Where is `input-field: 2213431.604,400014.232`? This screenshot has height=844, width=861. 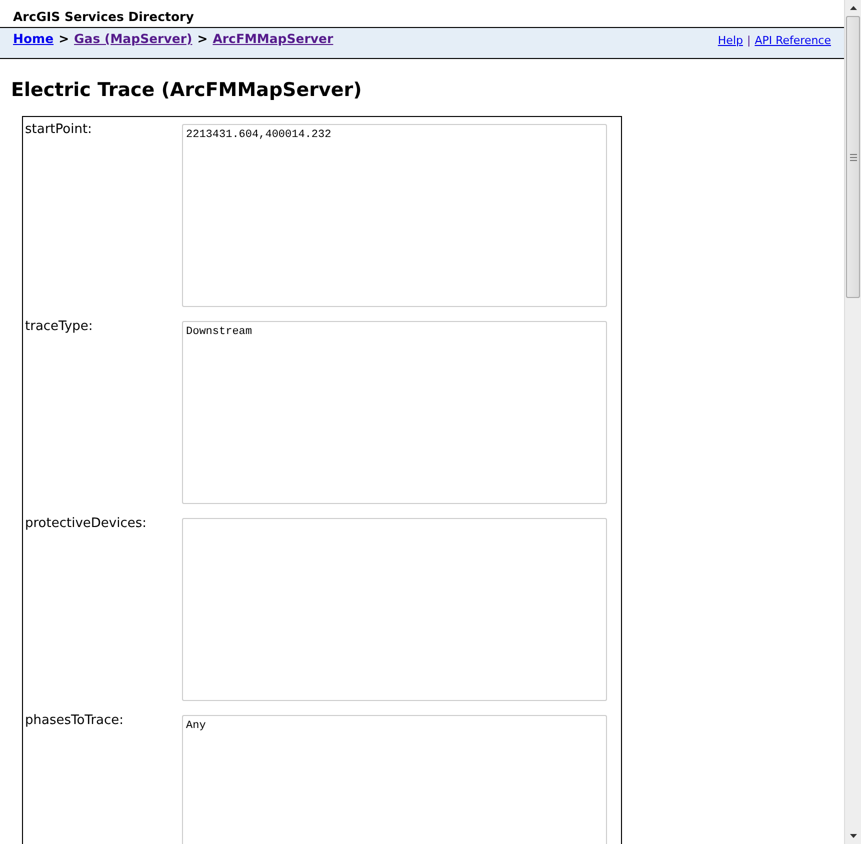
input-field: 2213431.604,400014.232 is located at coordinates (394, 215).